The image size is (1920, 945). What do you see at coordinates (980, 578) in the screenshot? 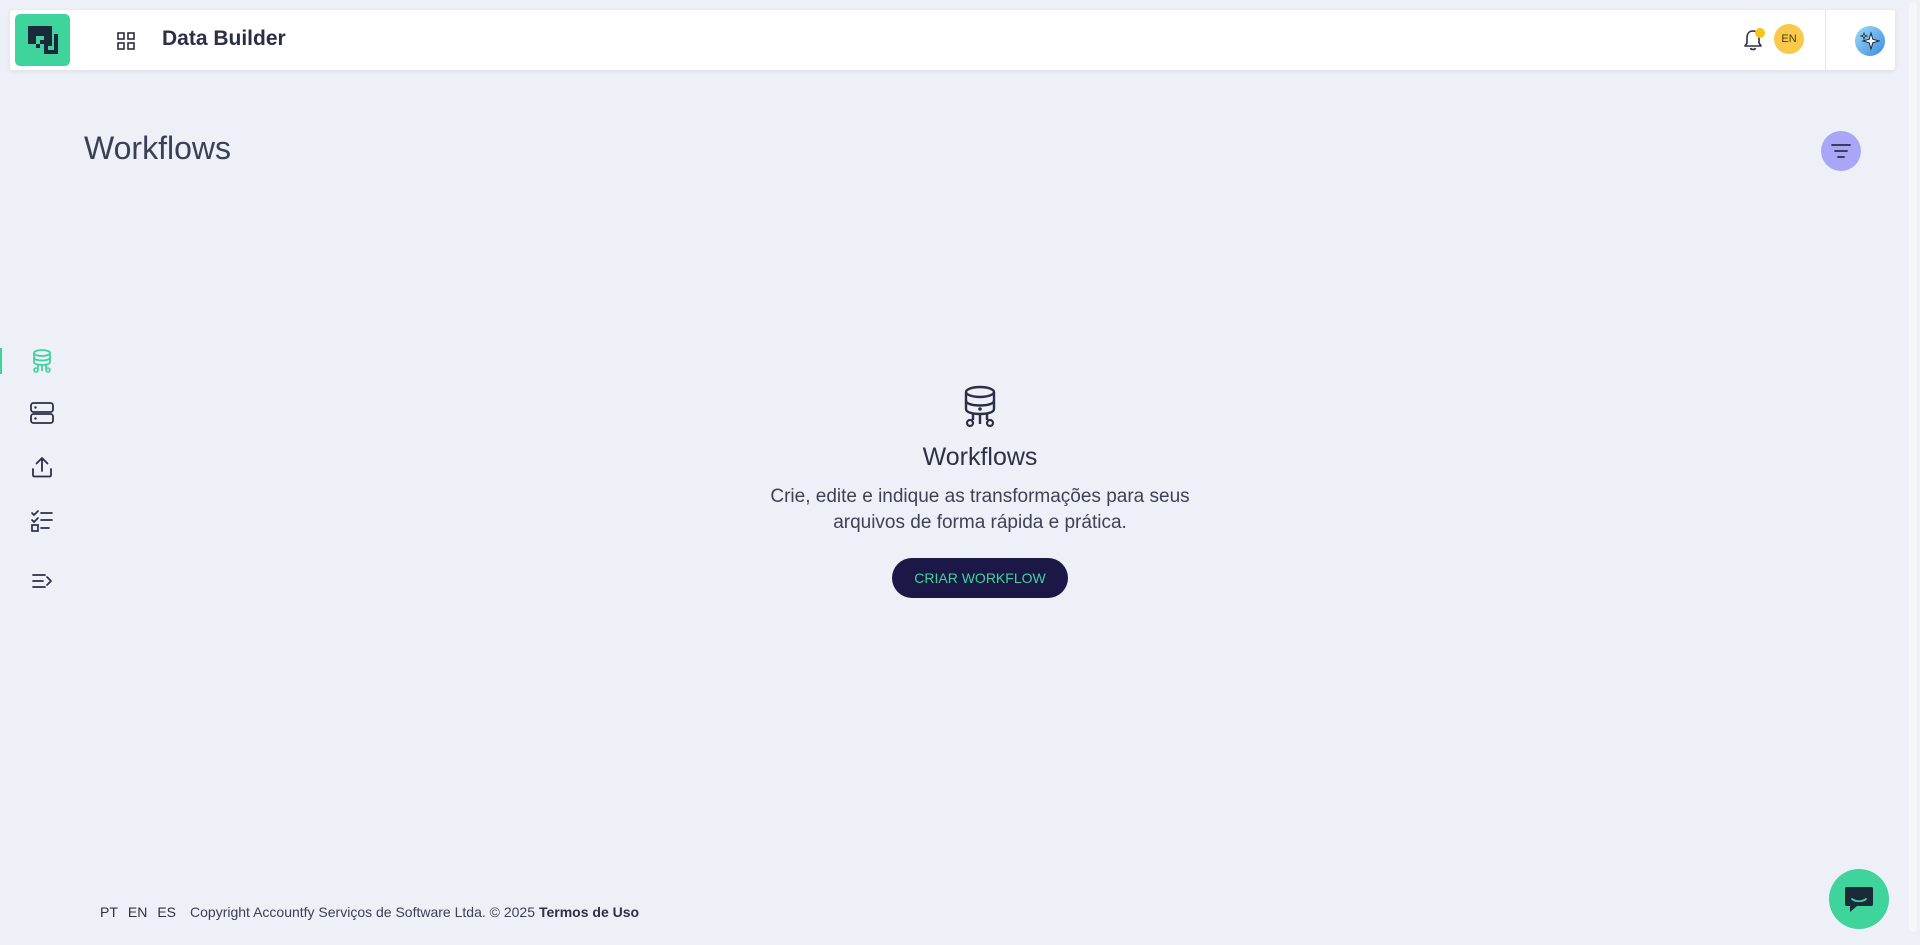
I see `create-workflow-button: CRIAR WORKFLOW` at bounding box center [980, 578].